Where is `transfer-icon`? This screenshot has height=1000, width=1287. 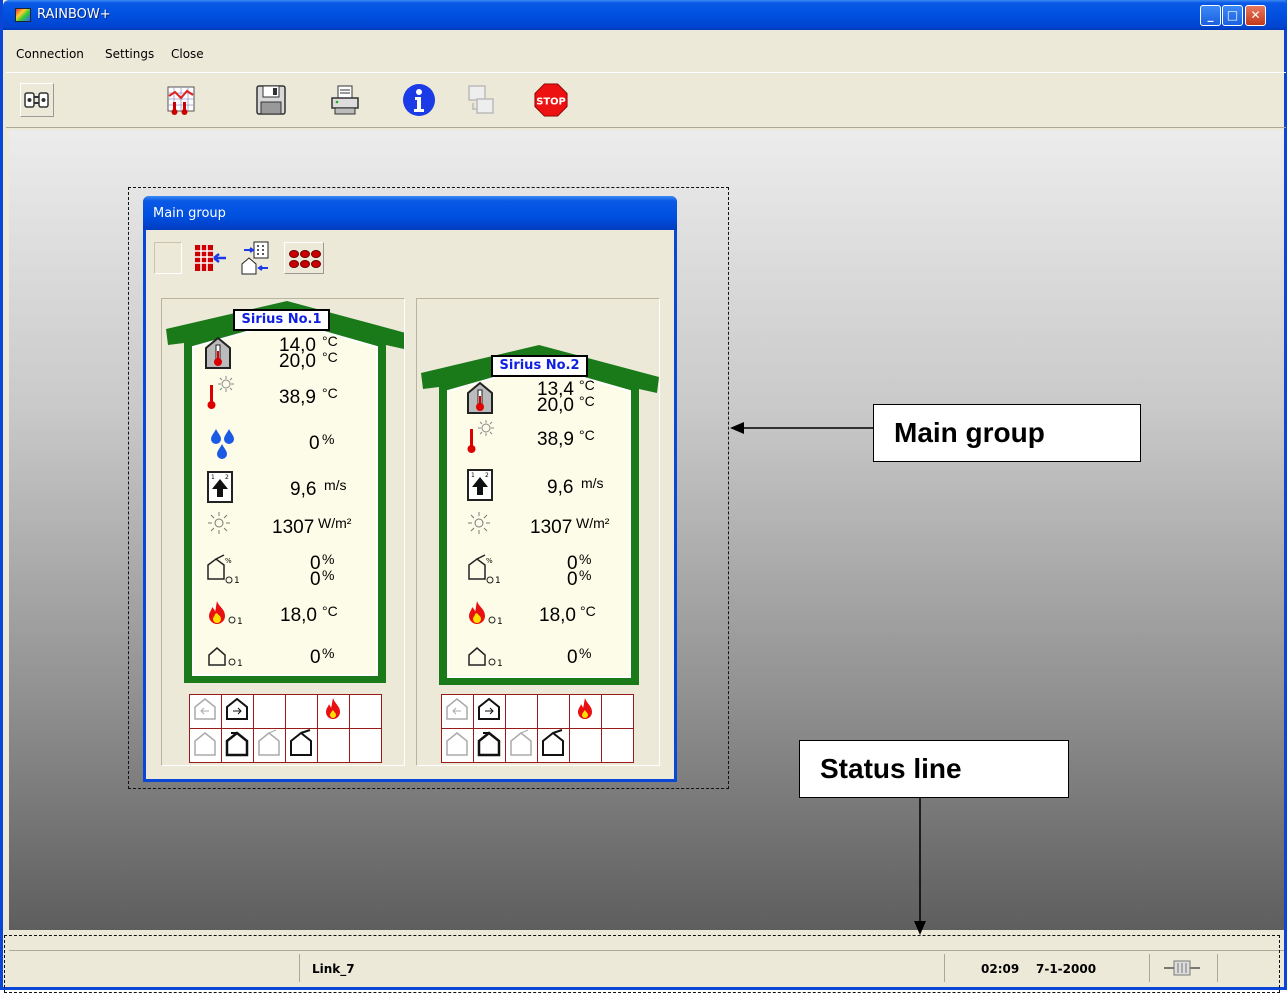
transfer-icon is located at coordinates (481, 99).